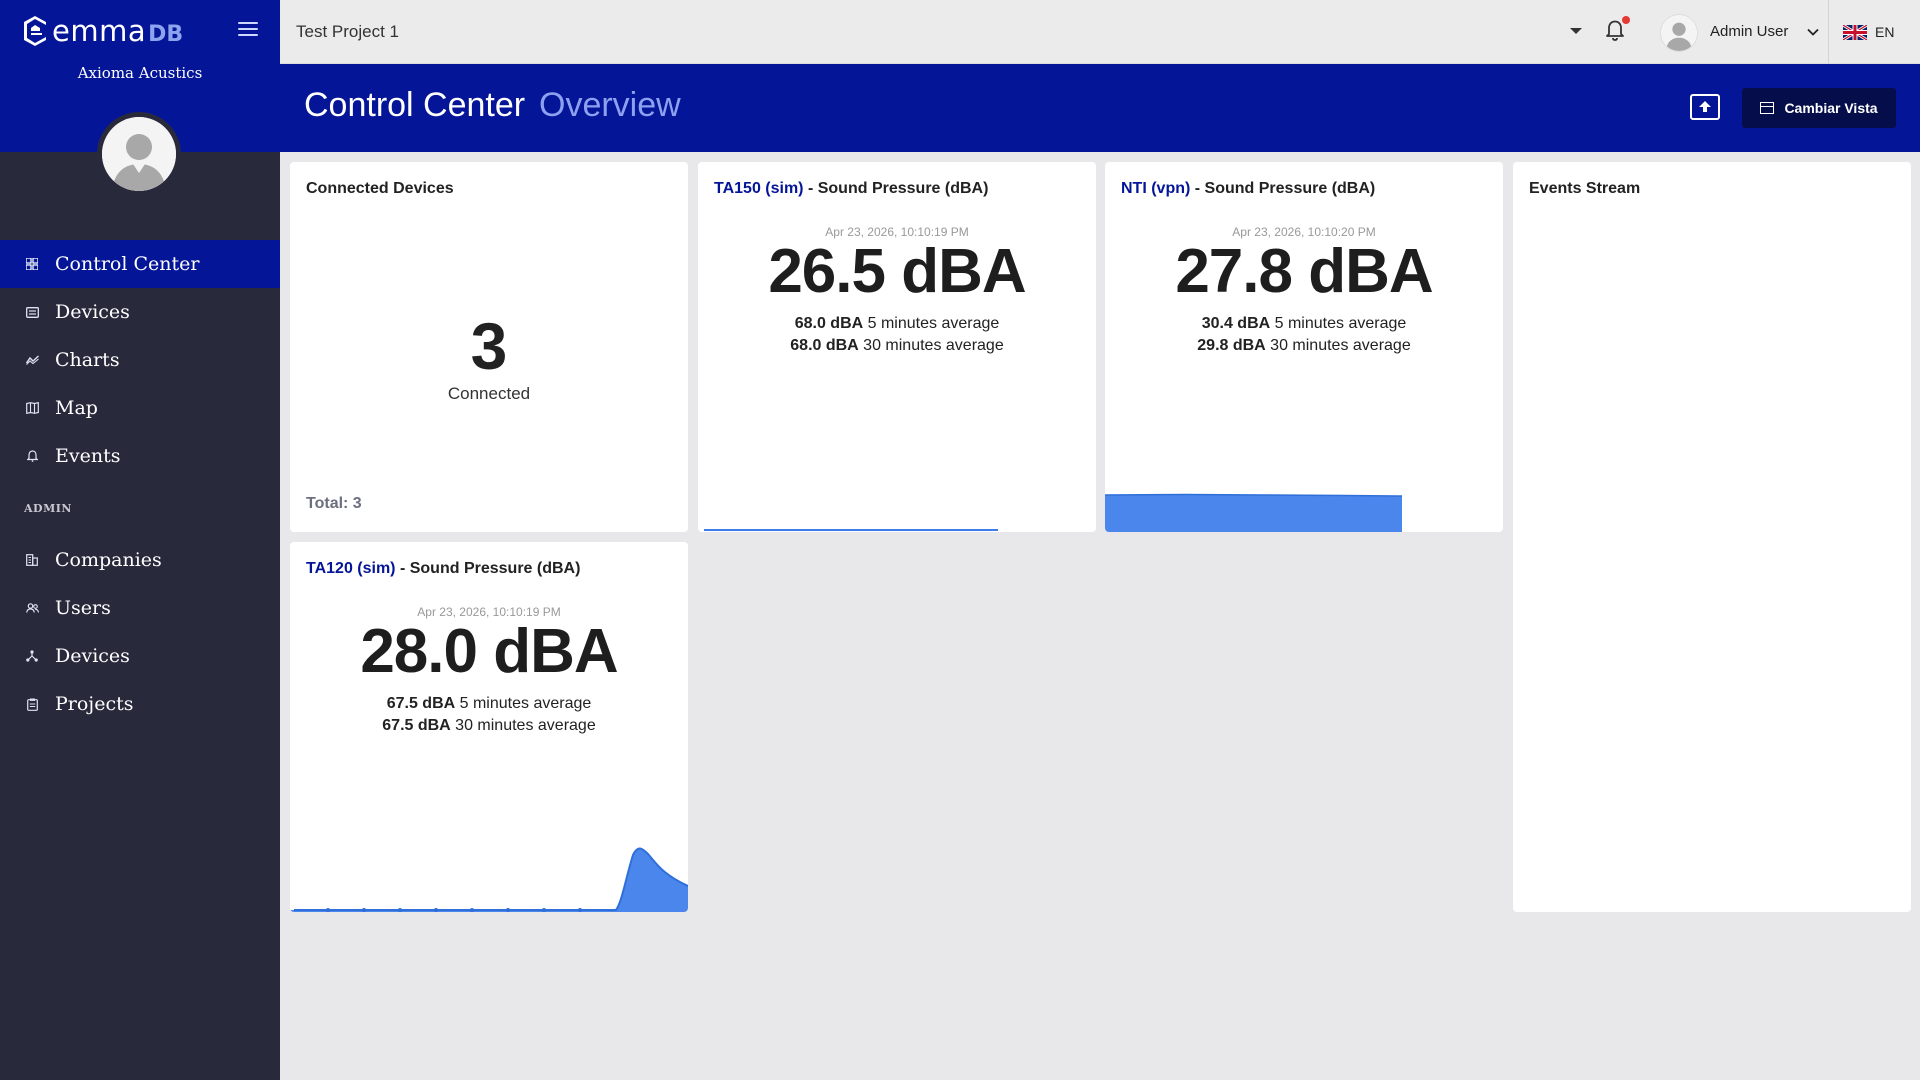 The width and height of the screenshot is (1920, 1080). I want to click on sidebar-item-control-center: Control Center, so click(140, 264).